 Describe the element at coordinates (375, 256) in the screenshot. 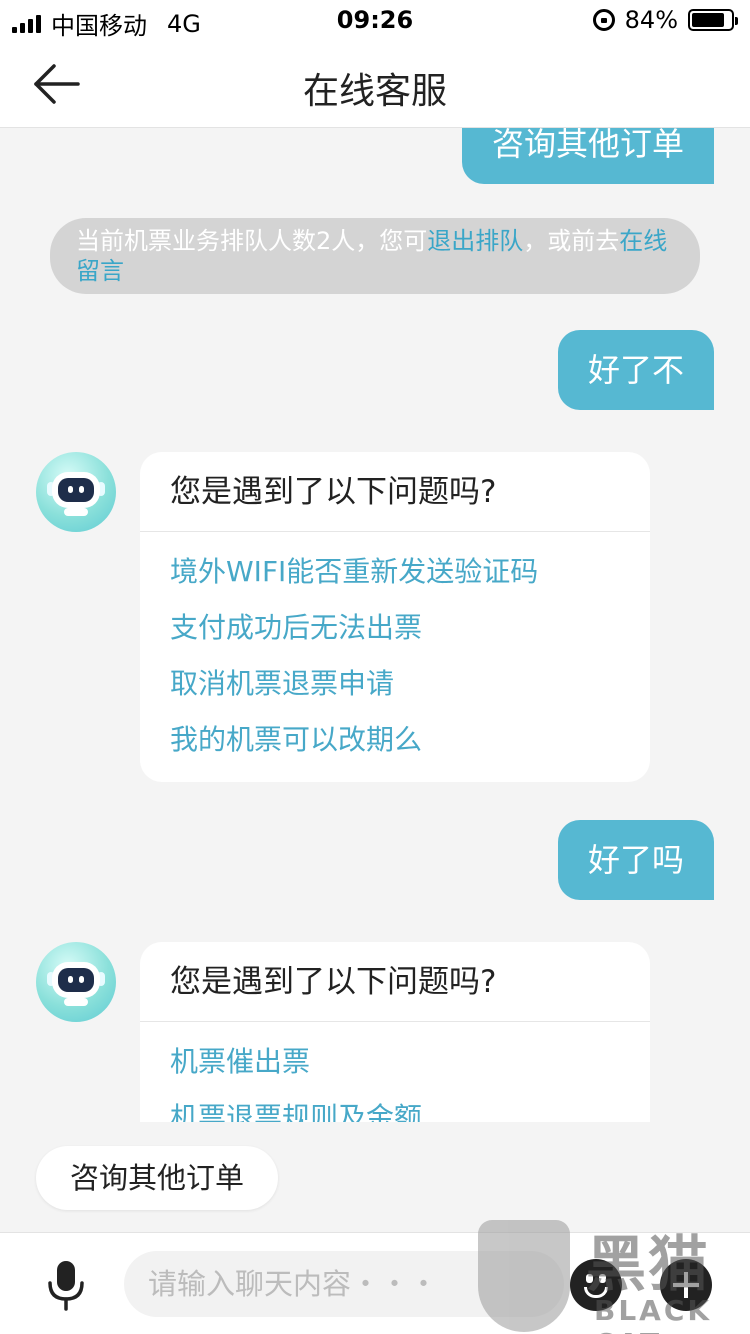

I see `queue-notice: 当前机票业务排队人数2人，您可退出排队，或前去在线留言` at that location.